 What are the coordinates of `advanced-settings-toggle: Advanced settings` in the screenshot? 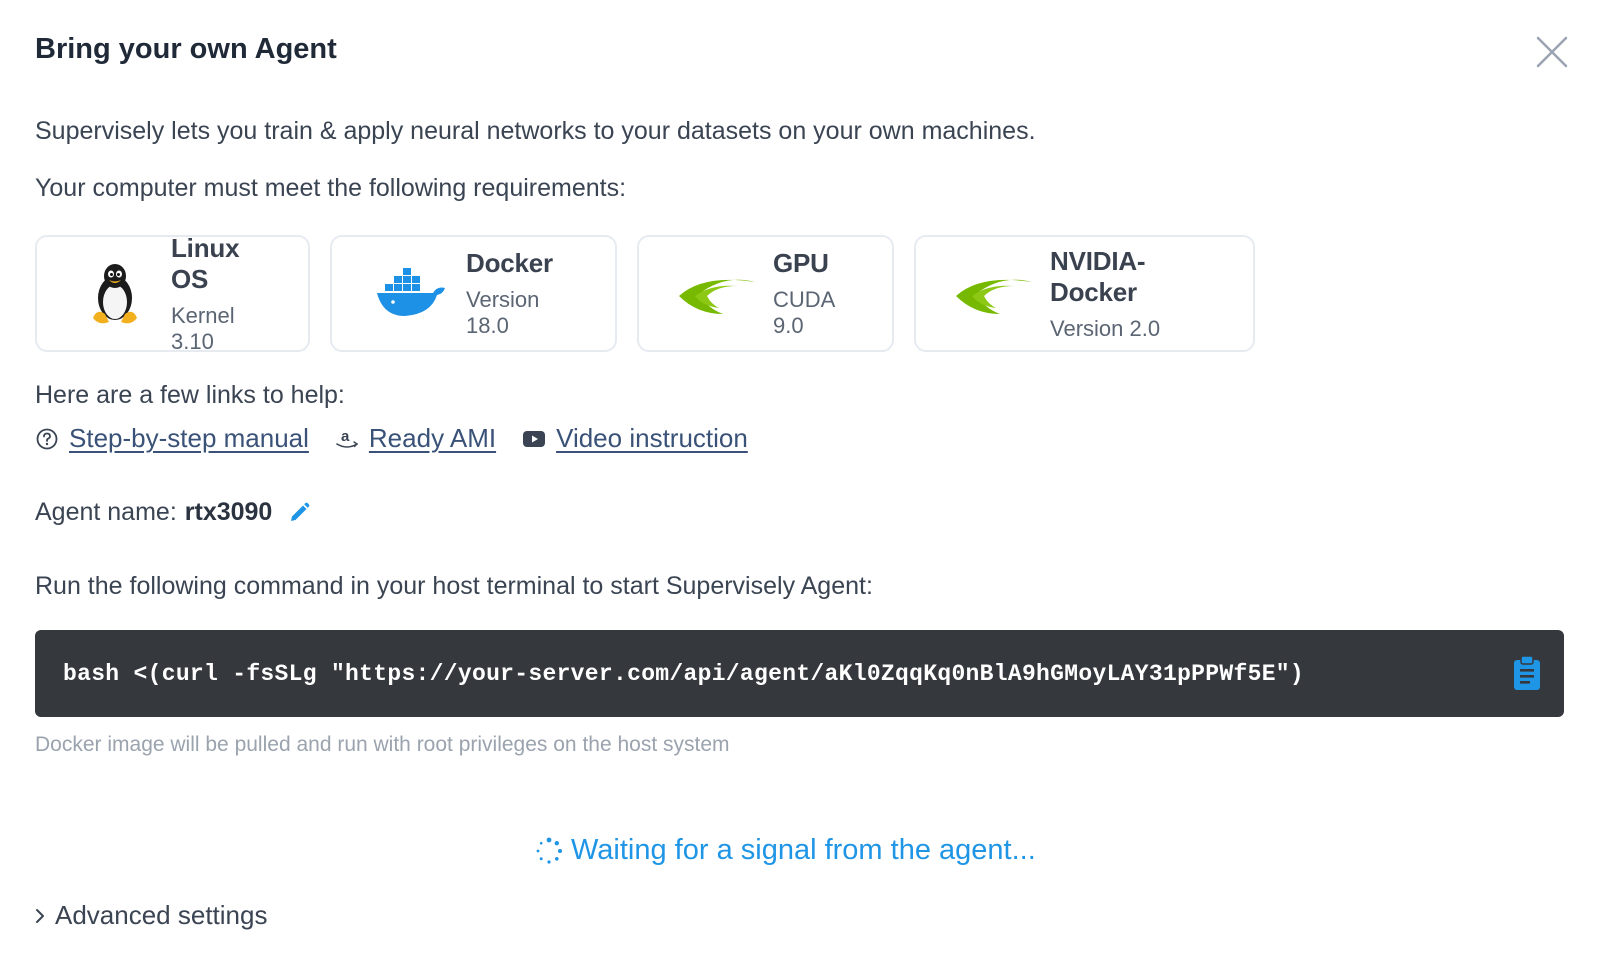 It's located at (150, 915).